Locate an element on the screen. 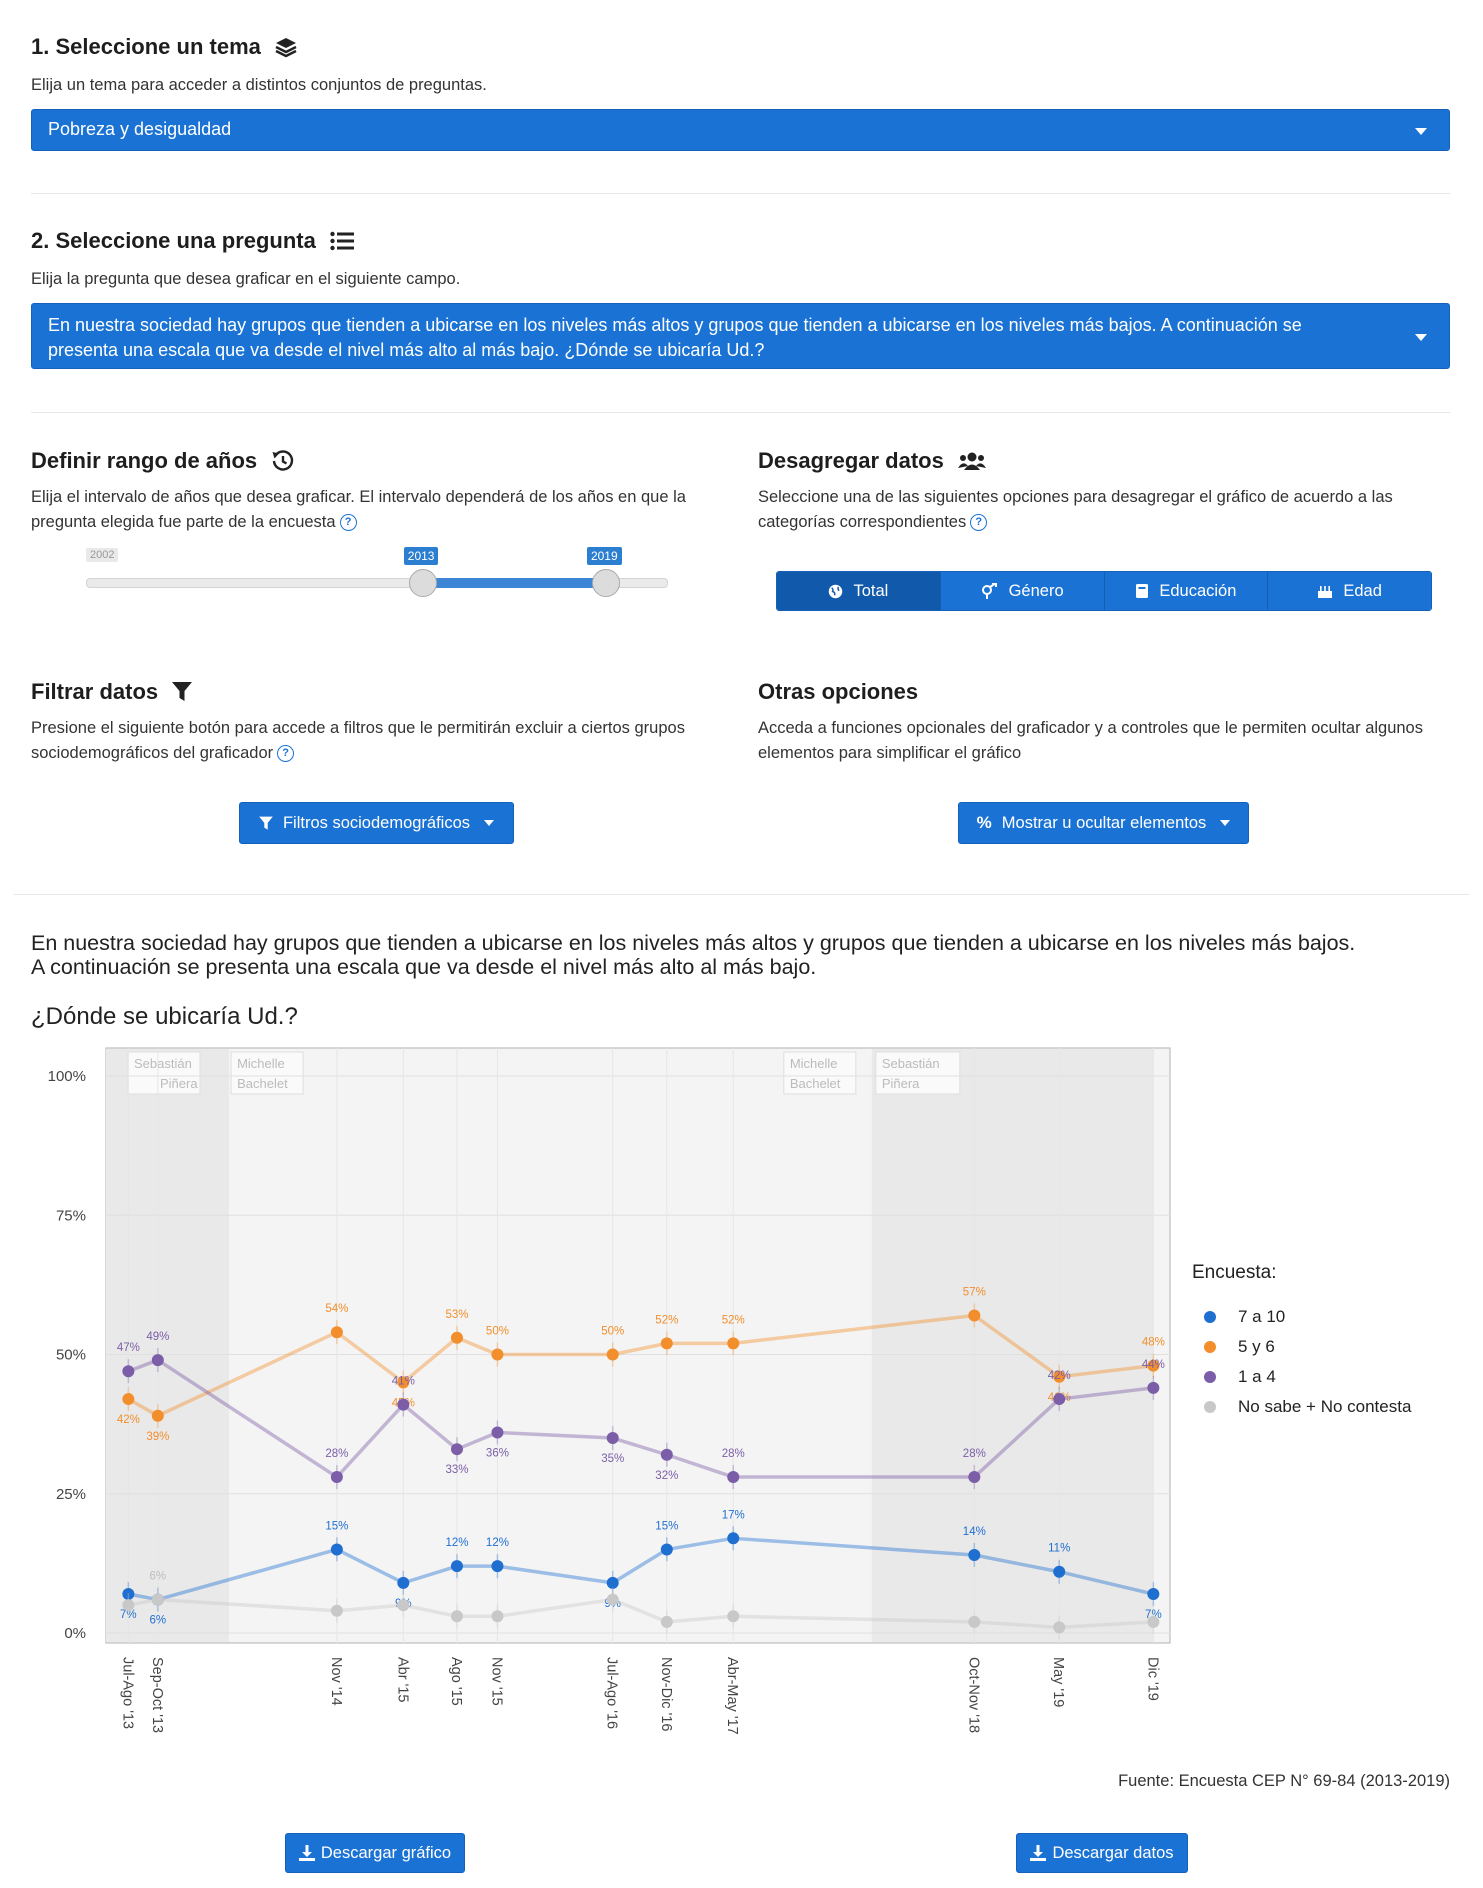 The width and height of the screenshot is (1483, 1888). period-label: Bachelet is located at coordinates (262, 1083).